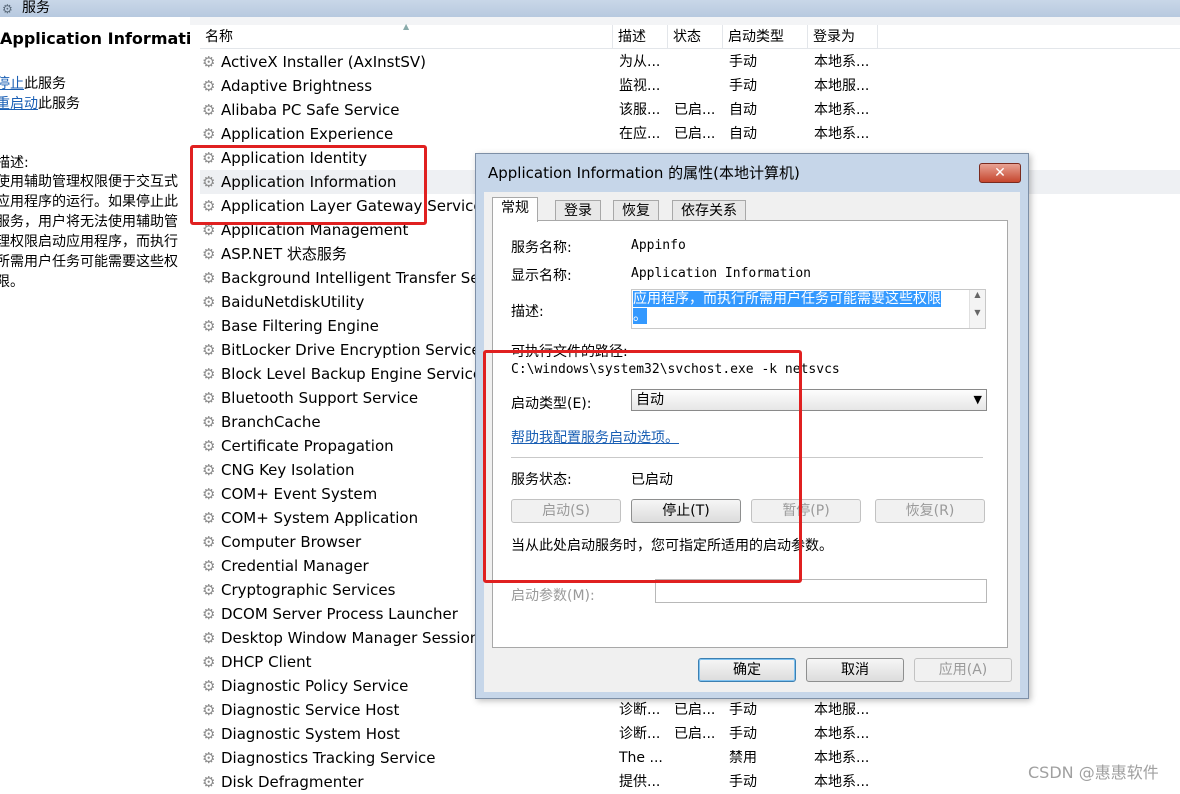  I want to click on service-name-value: Appinfo, so click(658, 245).